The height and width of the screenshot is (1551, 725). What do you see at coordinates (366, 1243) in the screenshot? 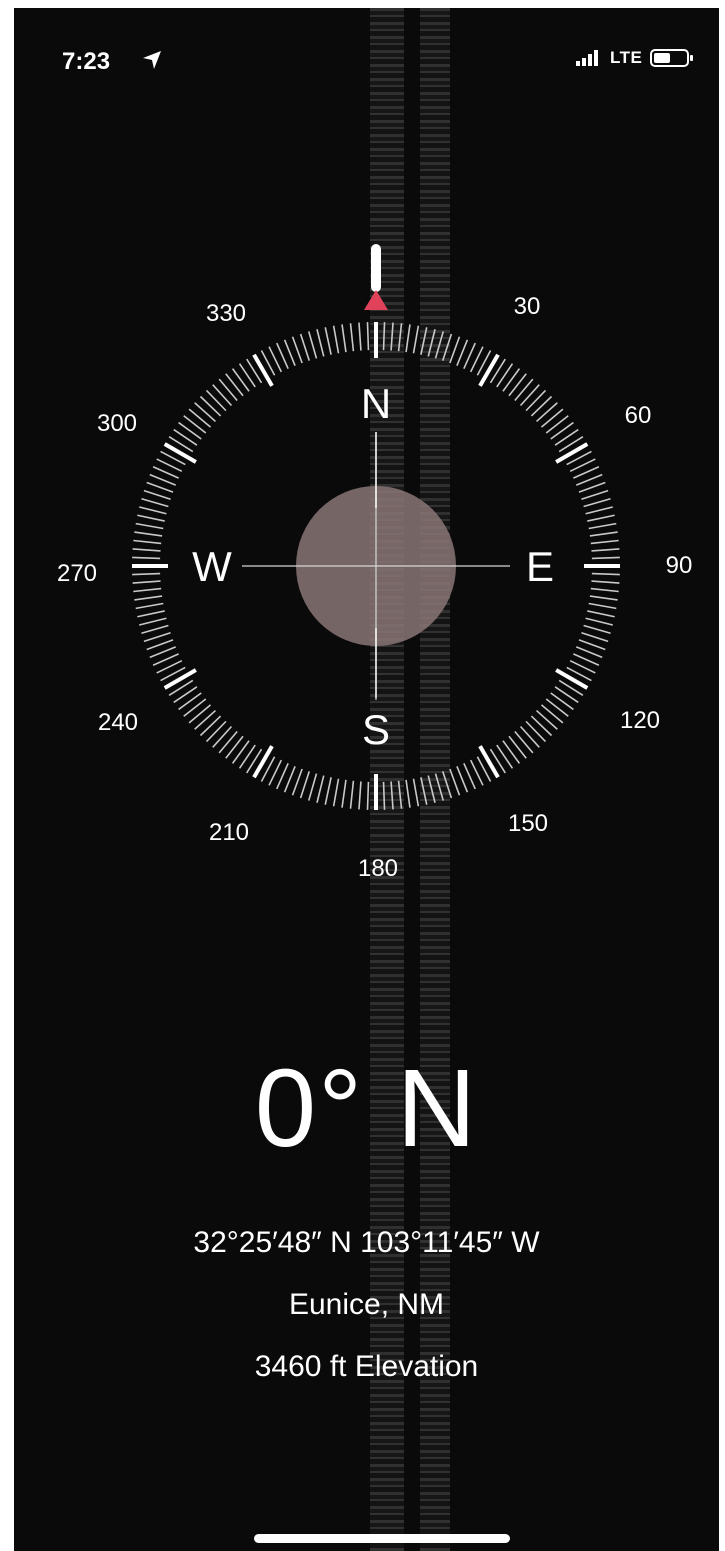
I see `coordinates-text: 32°25′48″ N 103°11′45″ W` at bounding box center [366, 1243].